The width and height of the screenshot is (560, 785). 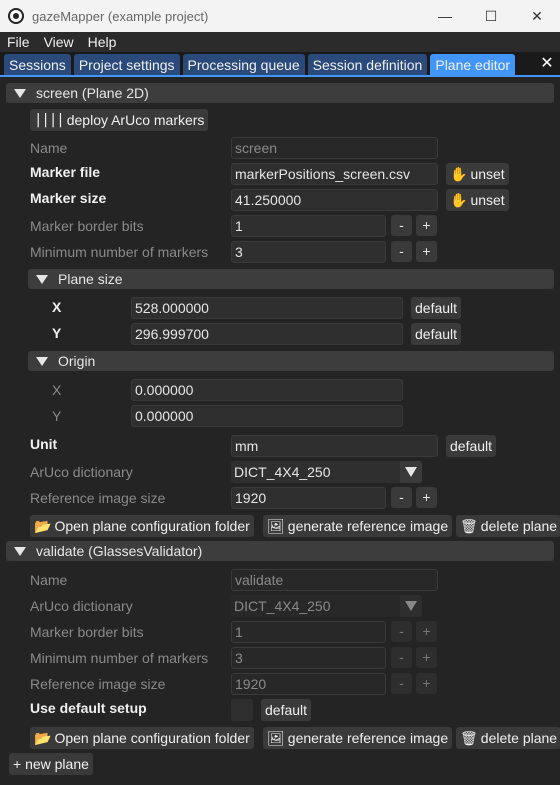 I want to click on unit-label: Unit, so click(x=44, y=444).